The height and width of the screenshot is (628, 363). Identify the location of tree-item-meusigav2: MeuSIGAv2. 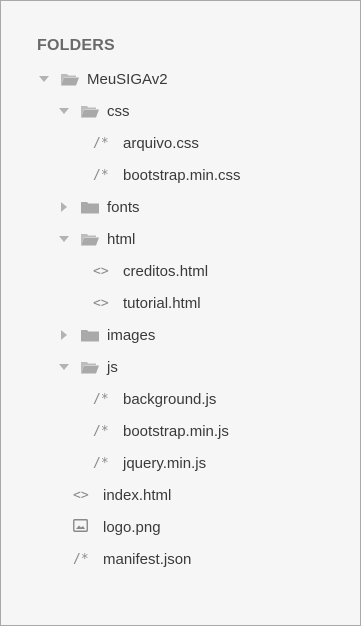
(180, 79).